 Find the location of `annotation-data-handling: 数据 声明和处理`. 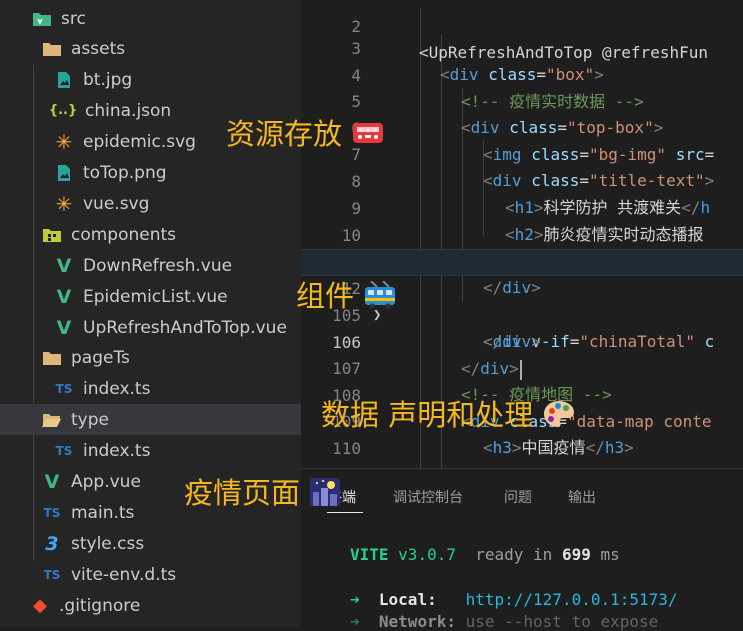

annotation-data-handling: 数据 声明和处理 is located at coordinates (448, 414).